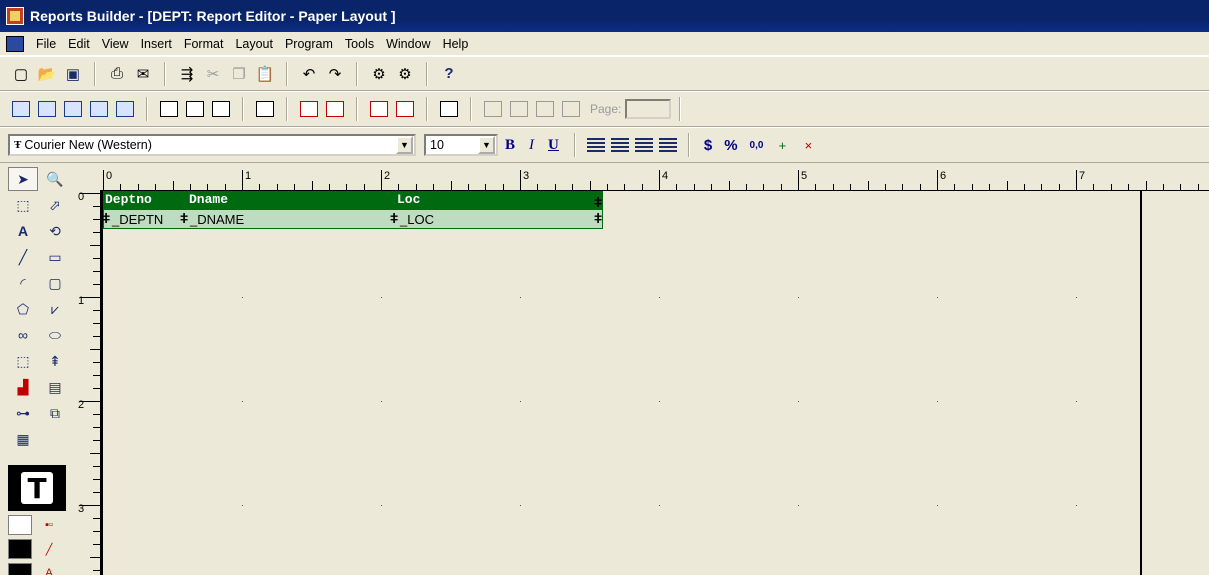 The image size is (1209, 575). What do you see at coordinates (619, 145) in the screenshot?
I see `align-center-icon` at bounding box center [619, 145].